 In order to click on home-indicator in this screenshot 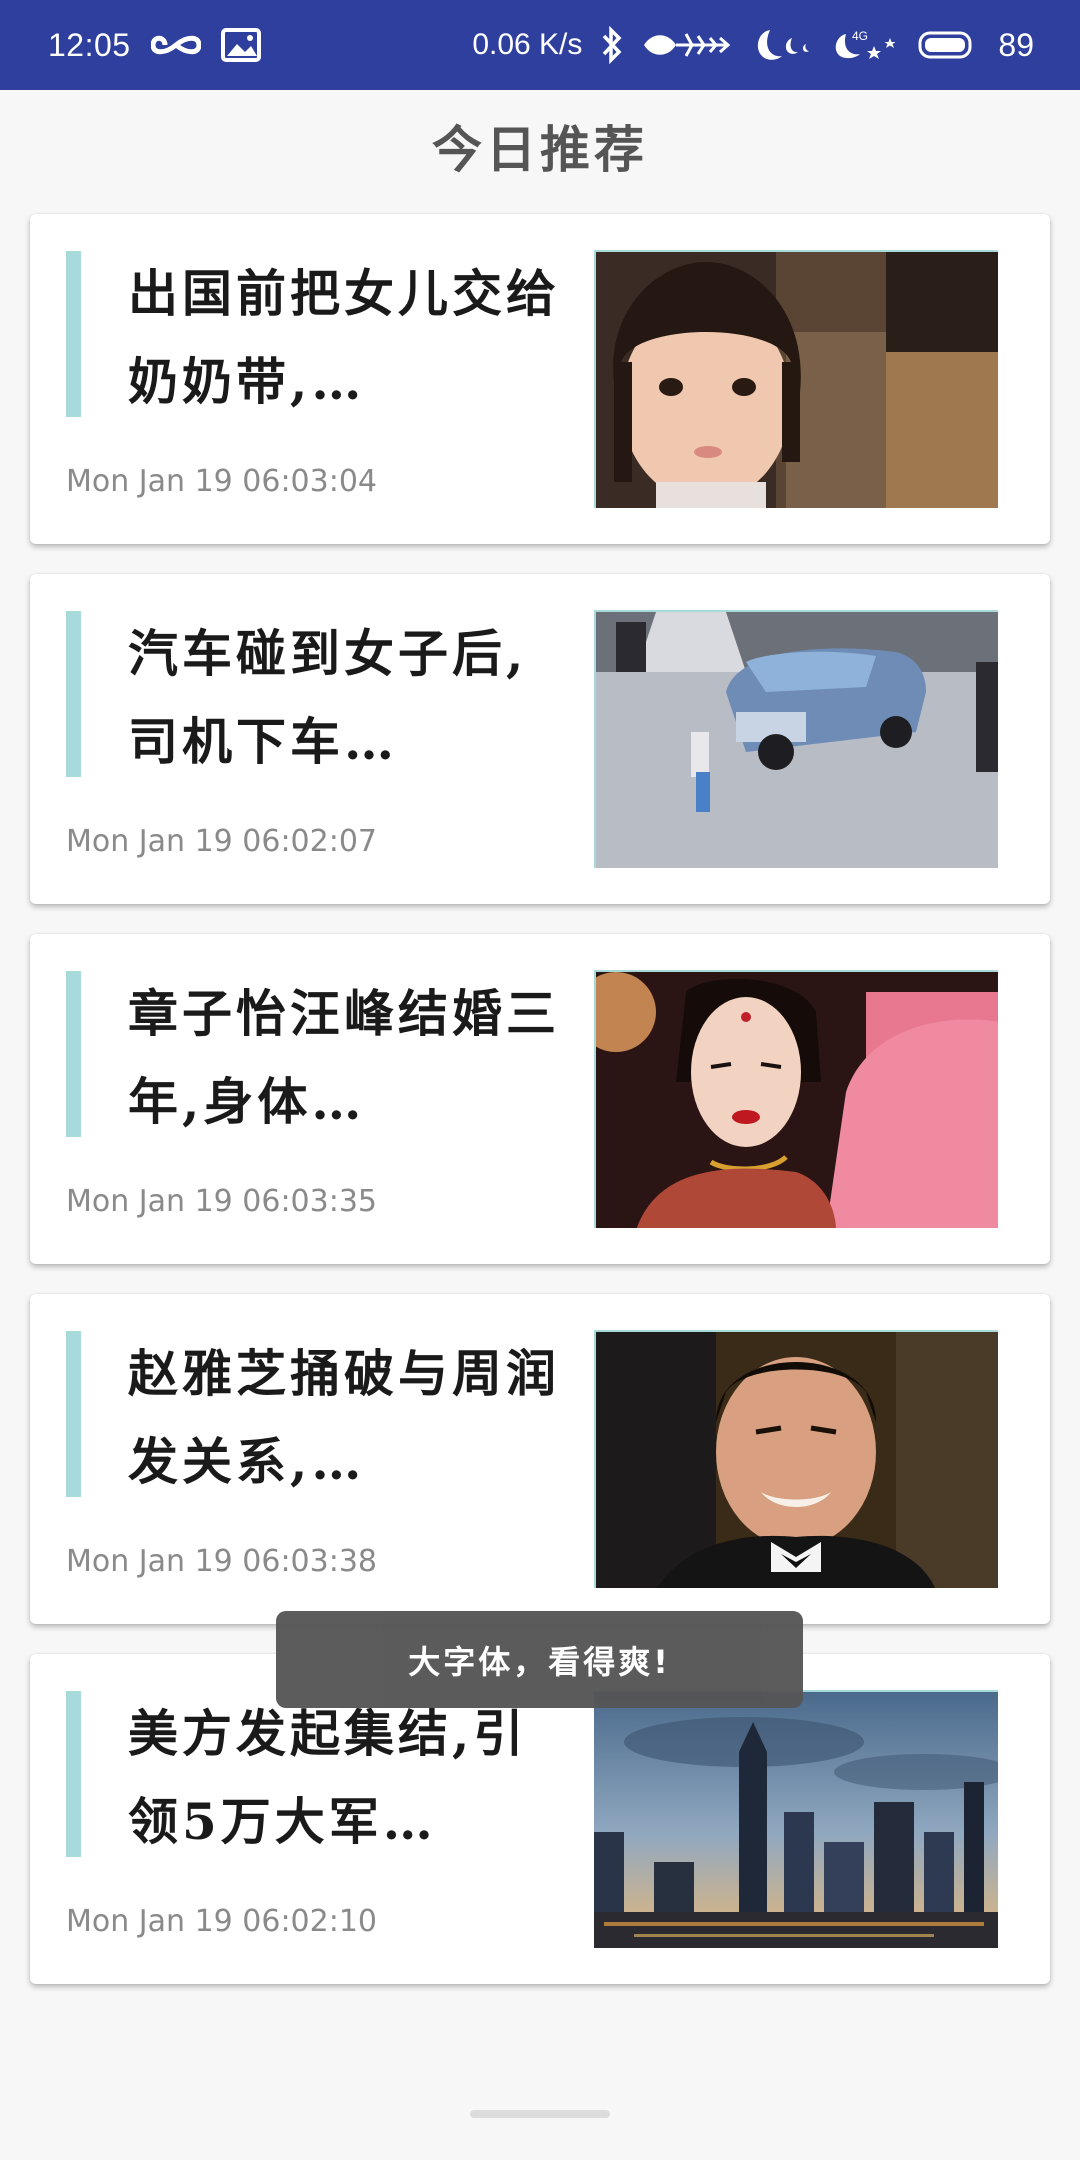, I will do `click(540, 2114)`.